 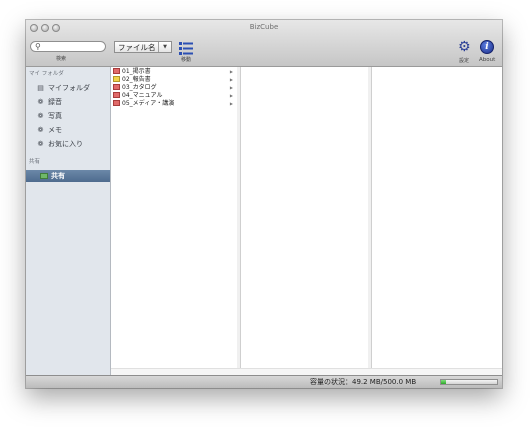 I want to click on settings-label: 設定, so click(x=464, y=61).